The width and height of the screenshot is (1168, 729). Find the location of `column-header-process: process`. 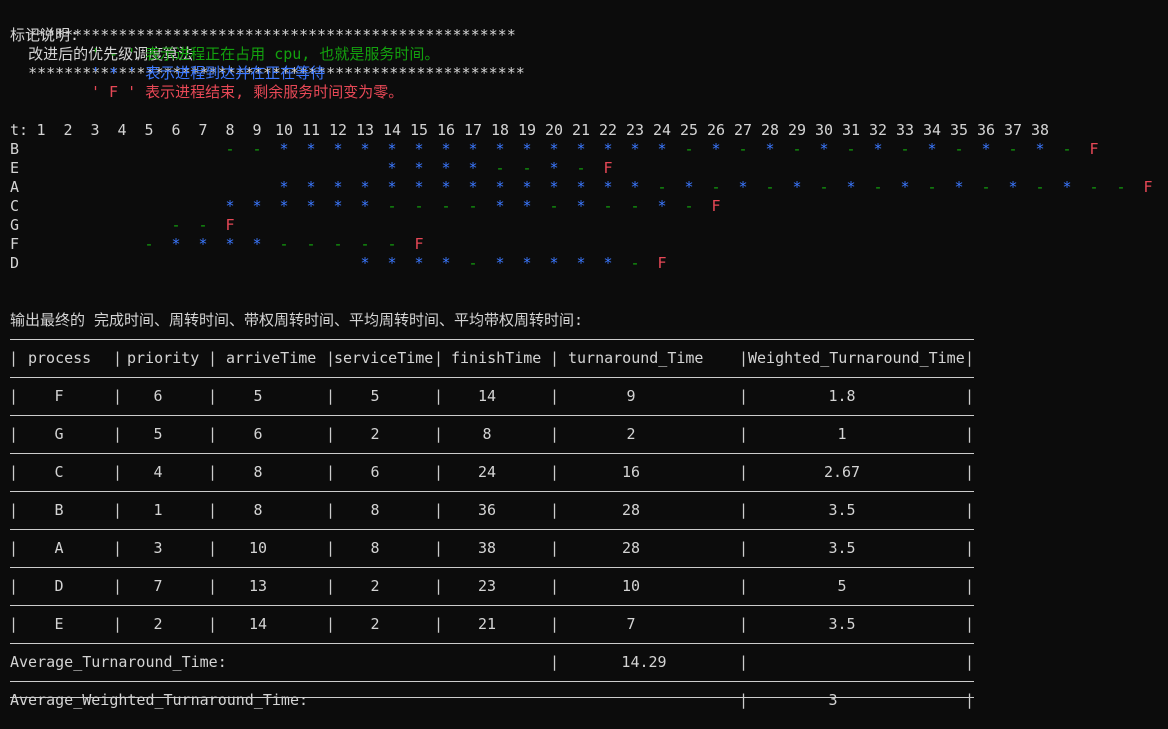

column-header-process: process is located at coordinates (60, 358).